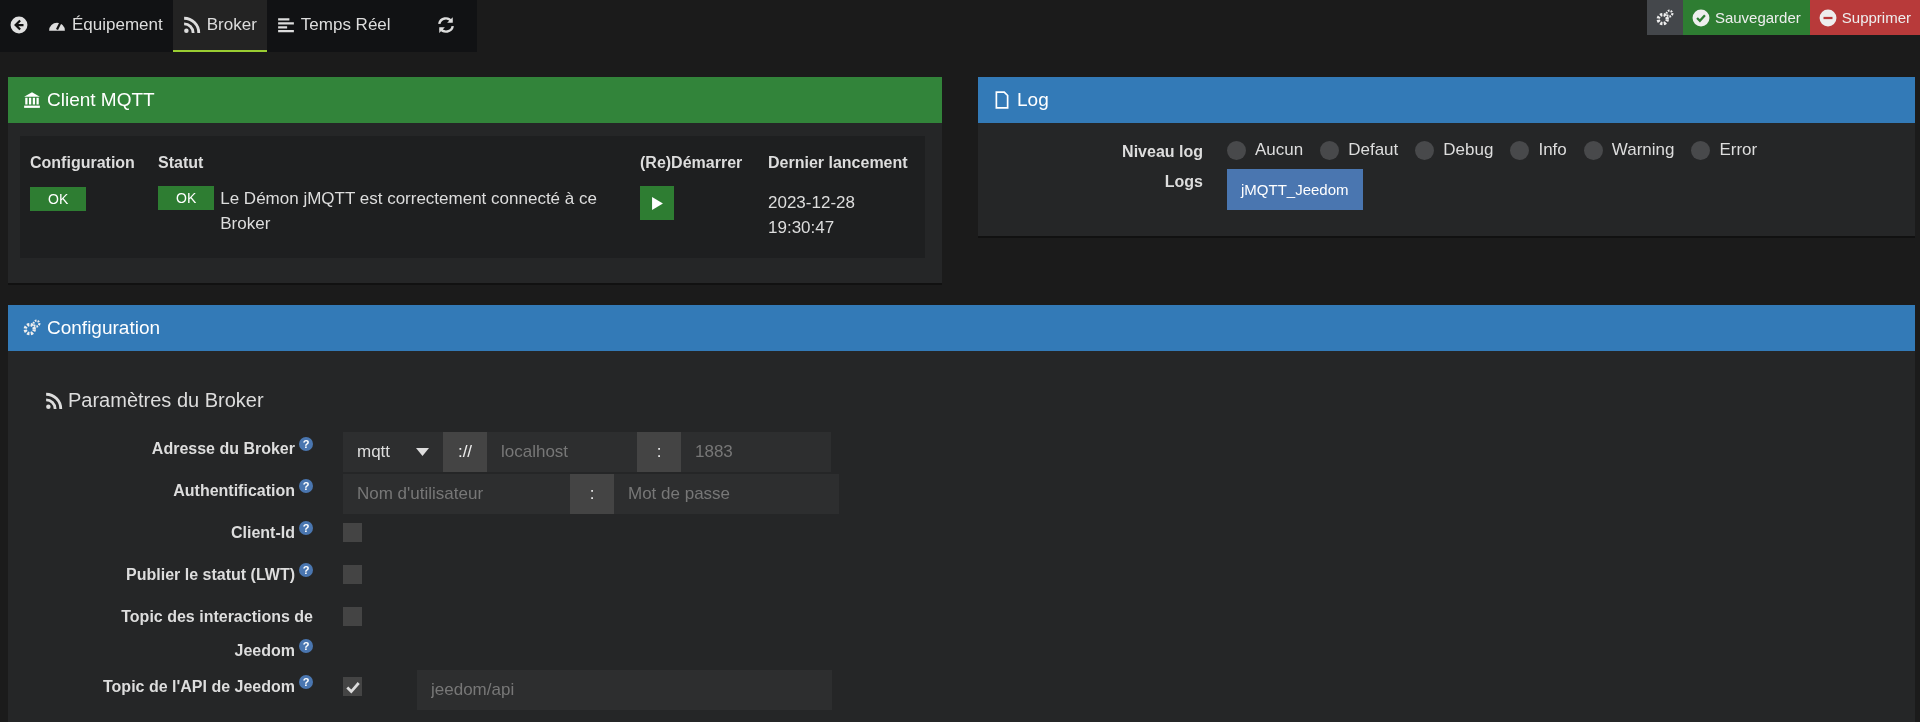 The width and height of the screenshot is (1920, 722). What do you see at coordinates (243, 491) in the screenshot?
I see `field-label: Authentification ?` at bounding box center [243, 491].